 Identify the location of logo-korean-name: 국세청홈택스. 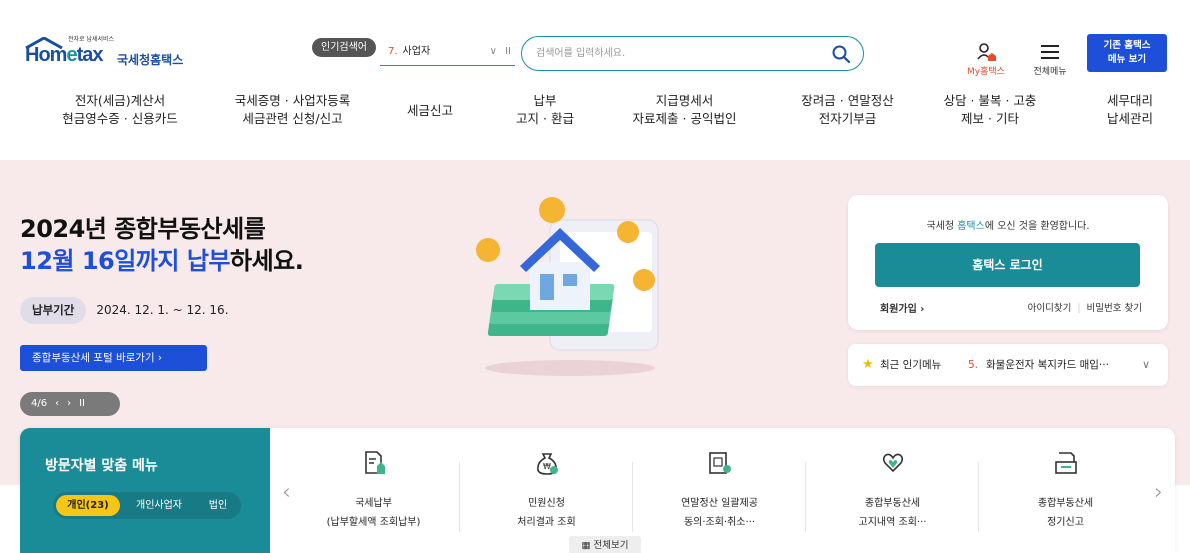
(150, 60).